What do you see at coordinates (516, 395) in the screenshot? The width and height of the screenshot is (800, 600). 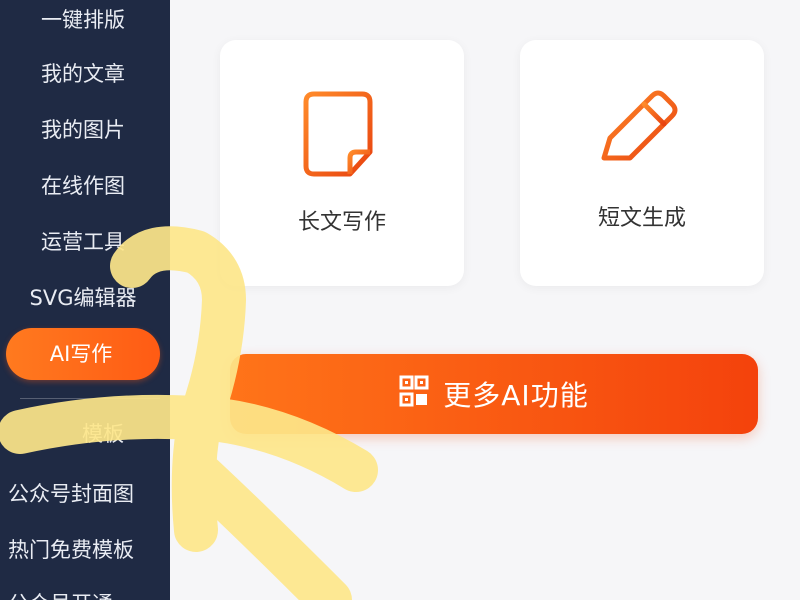 I see `more-ai-features-label: 更多AI功能` at bounding box center [516, 395].